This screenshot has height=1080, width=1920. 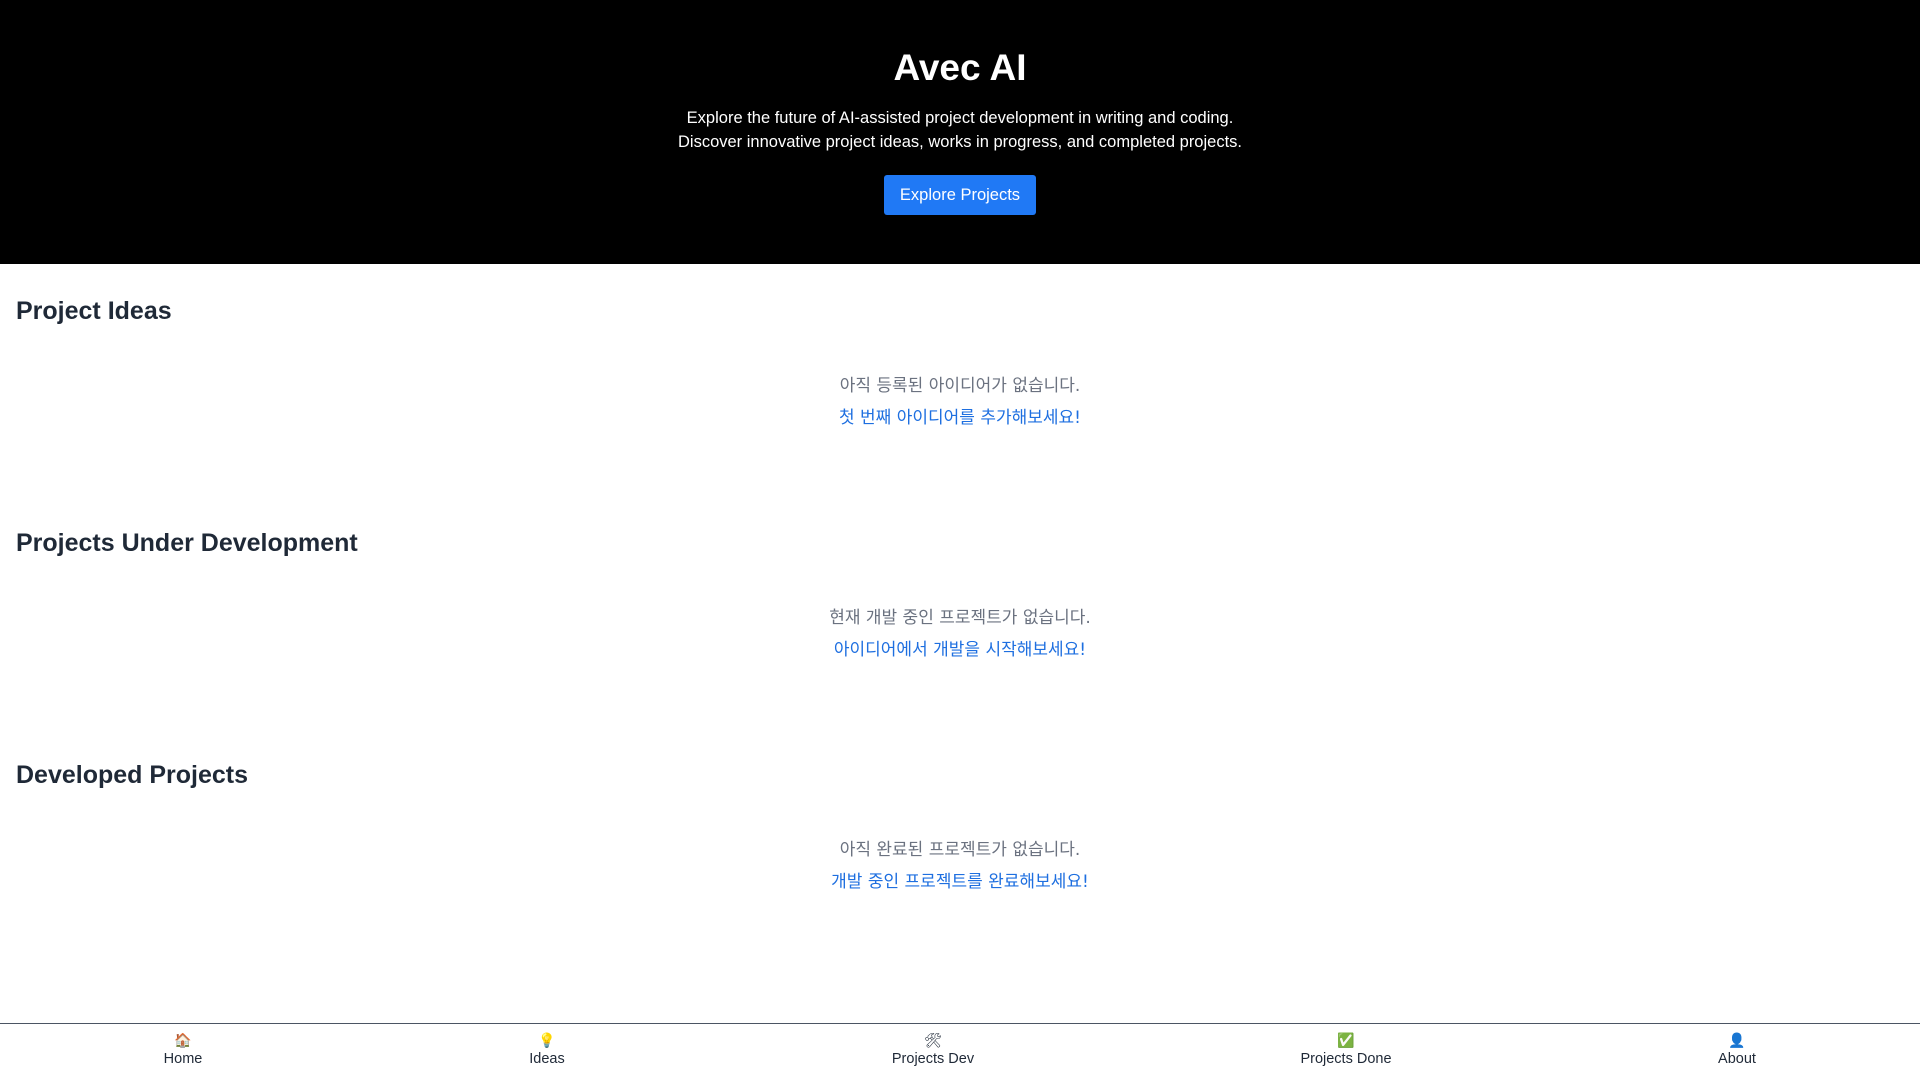 I want to click on empty-state-ideas: 아직 등록된 아이디어가 없습니다. 첫 번째 아이디어를 추가해보세요!, so click(x=960, y=402).